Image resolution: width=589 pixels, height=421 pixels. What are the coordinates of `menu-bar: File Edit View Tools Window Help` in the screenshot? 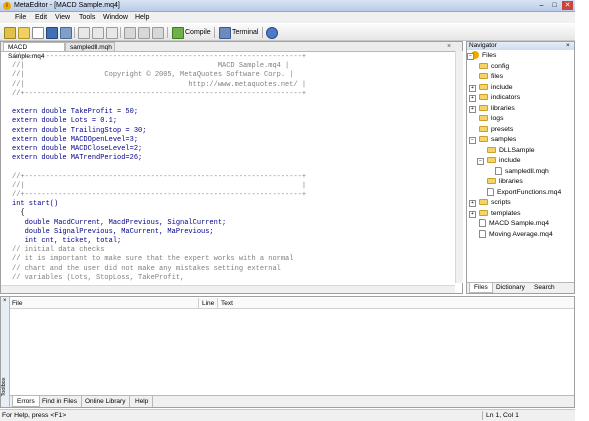 It's located at (287, 17).